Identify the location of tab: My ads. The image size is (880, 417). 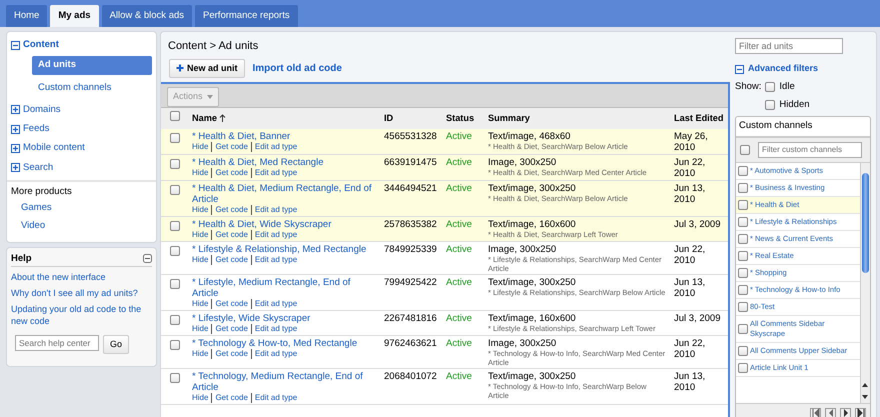
(74, 16).